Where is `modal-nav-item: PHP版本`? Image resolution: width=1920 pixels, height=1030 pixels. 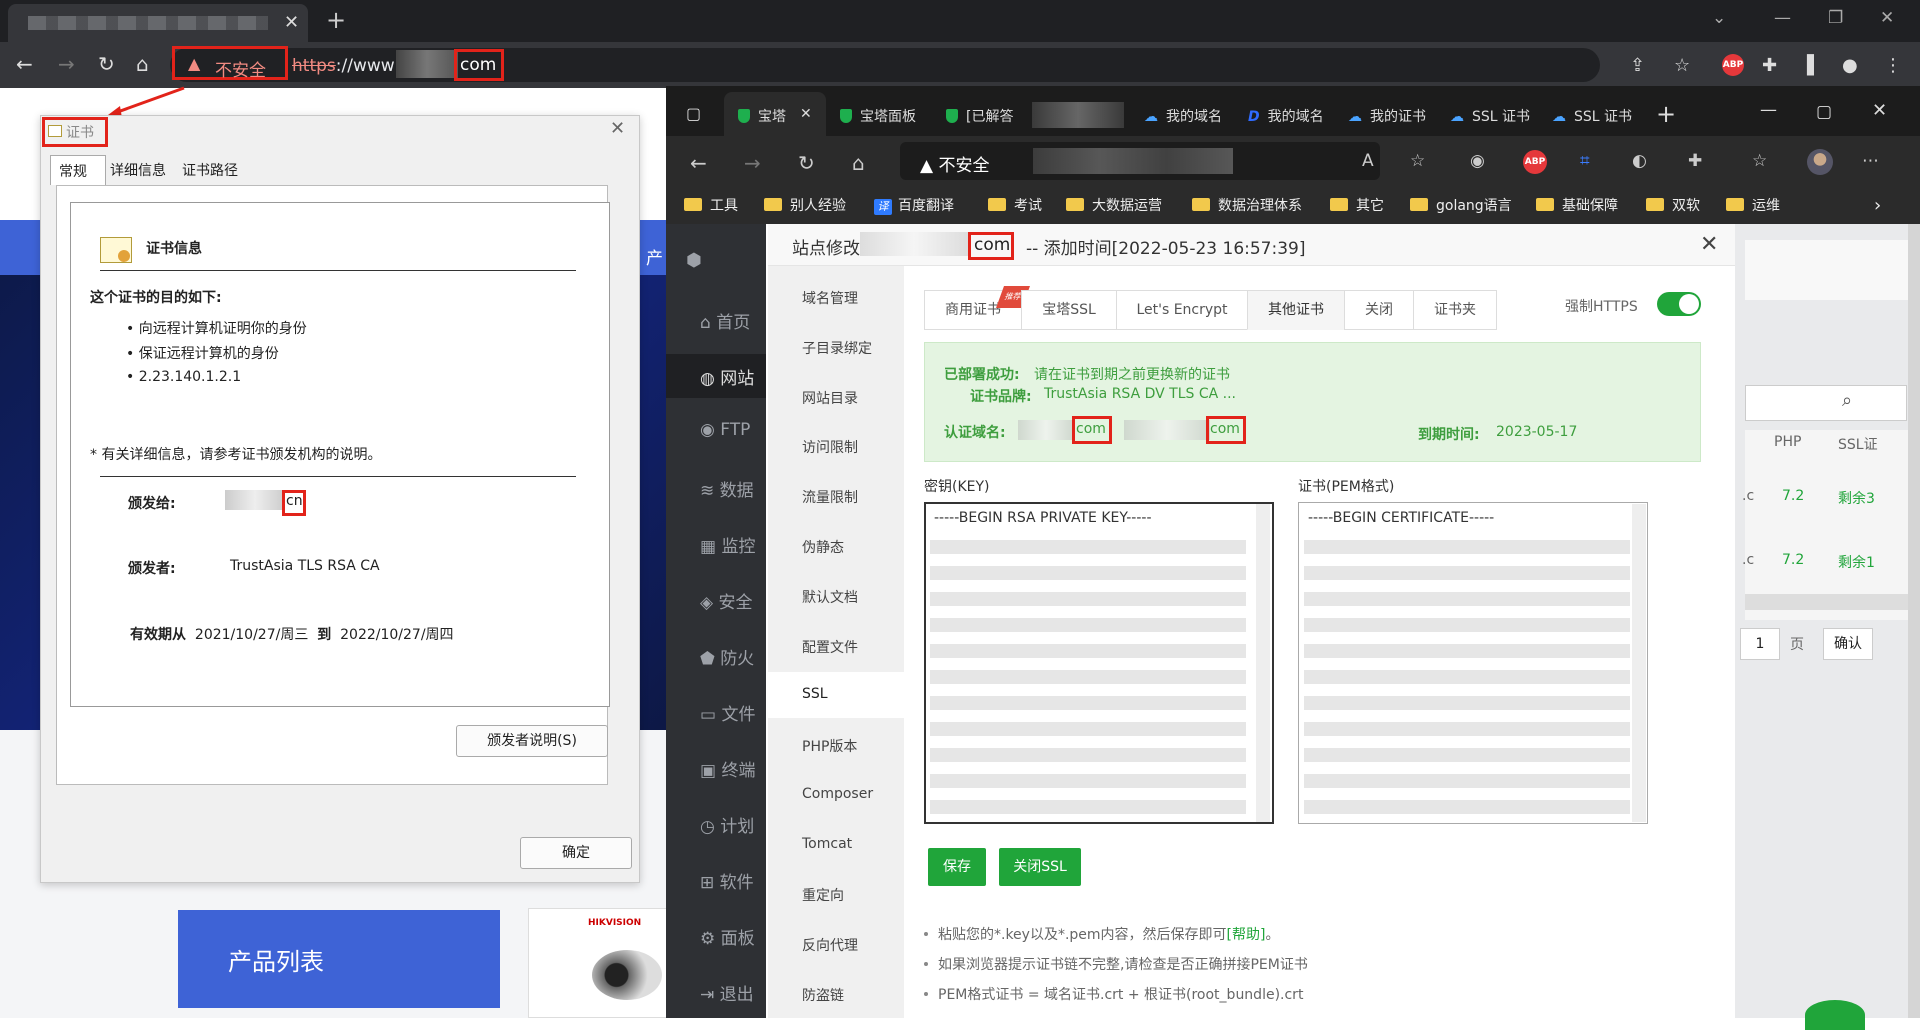 modal-nav-item: PHP版本 is located at coordinates (829, 746).